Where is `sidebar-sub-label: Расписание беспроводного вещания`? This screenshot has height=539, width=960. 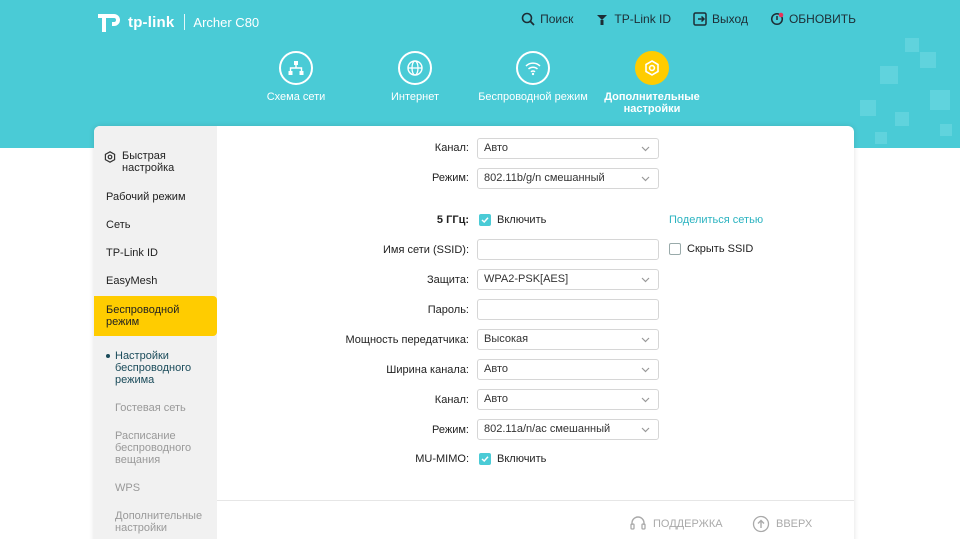 sidebar-sub-label: Расписание беспроводного вещания is located at coordinates (153, 448).